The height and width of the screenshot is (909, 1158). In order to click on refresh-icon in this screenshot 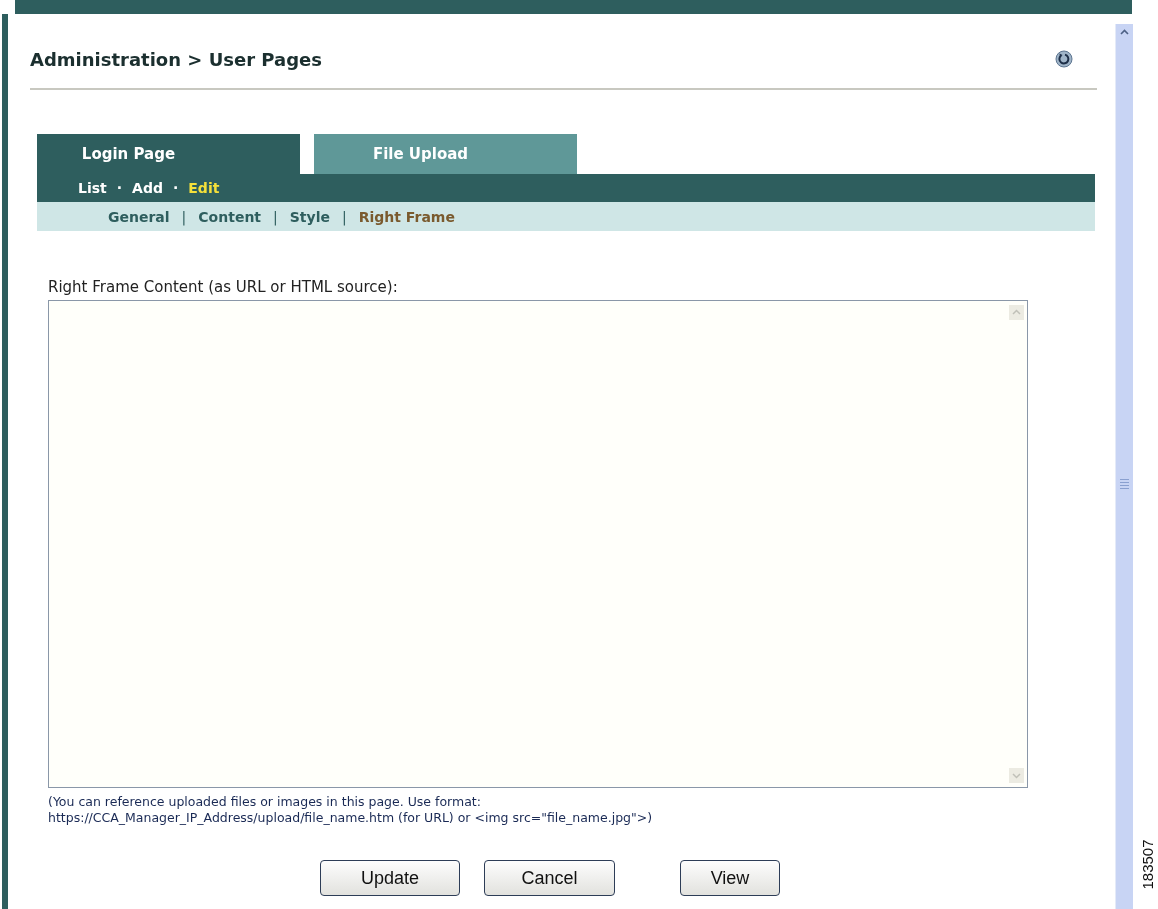, I will do `click(1064, 59)`.